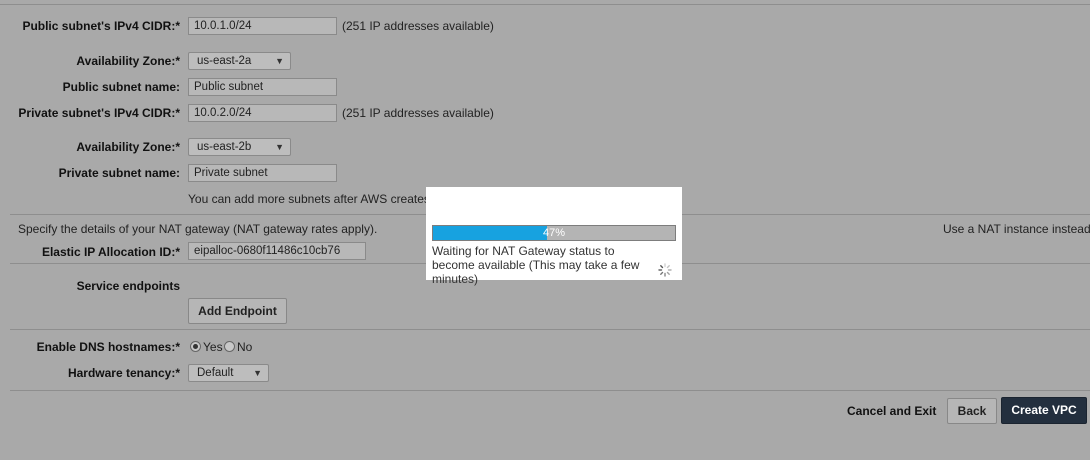 The image size is (1090, 460). I want to click on eip-label: Elastic IP Allocation ID:*, so click(110, 252).